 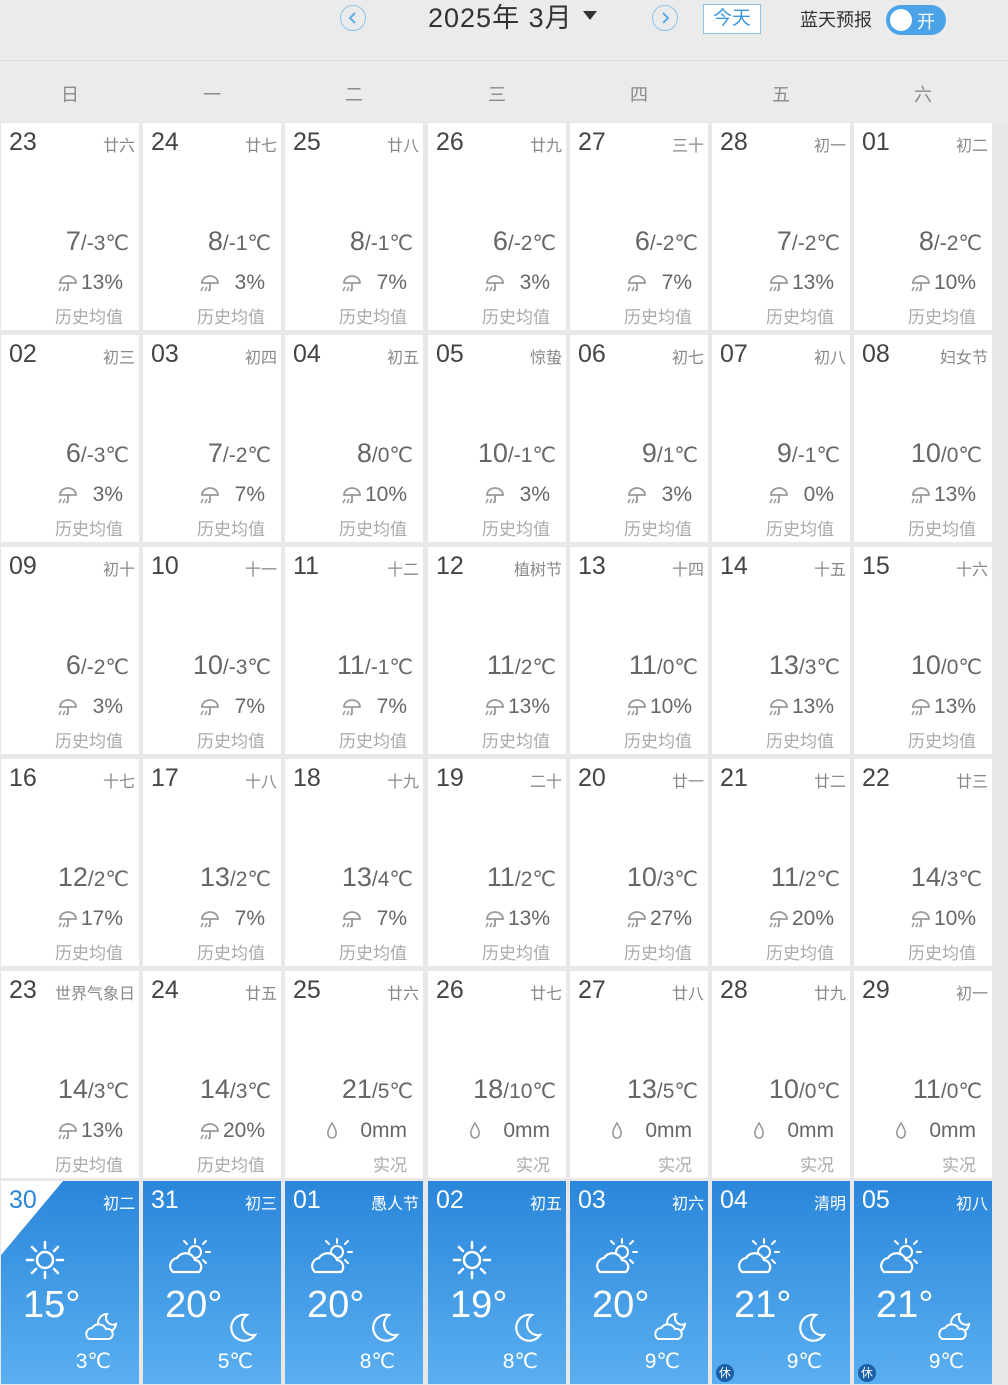 What do you see at coordinates (533, 1165) in the screenshot?
I see `data-source-note: 实况` at bounding box center [533, 1165].